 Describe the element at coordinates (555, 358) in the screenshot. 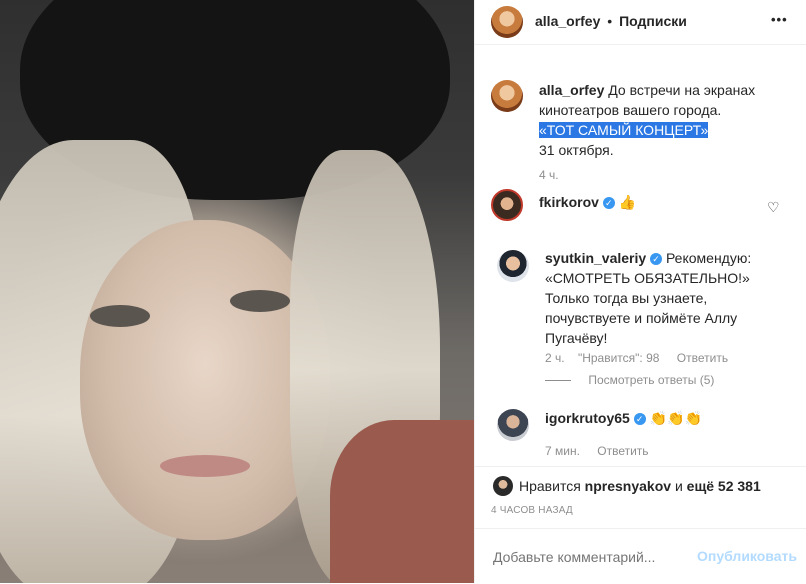

I see `comment-time: 2 ч.` at that location.